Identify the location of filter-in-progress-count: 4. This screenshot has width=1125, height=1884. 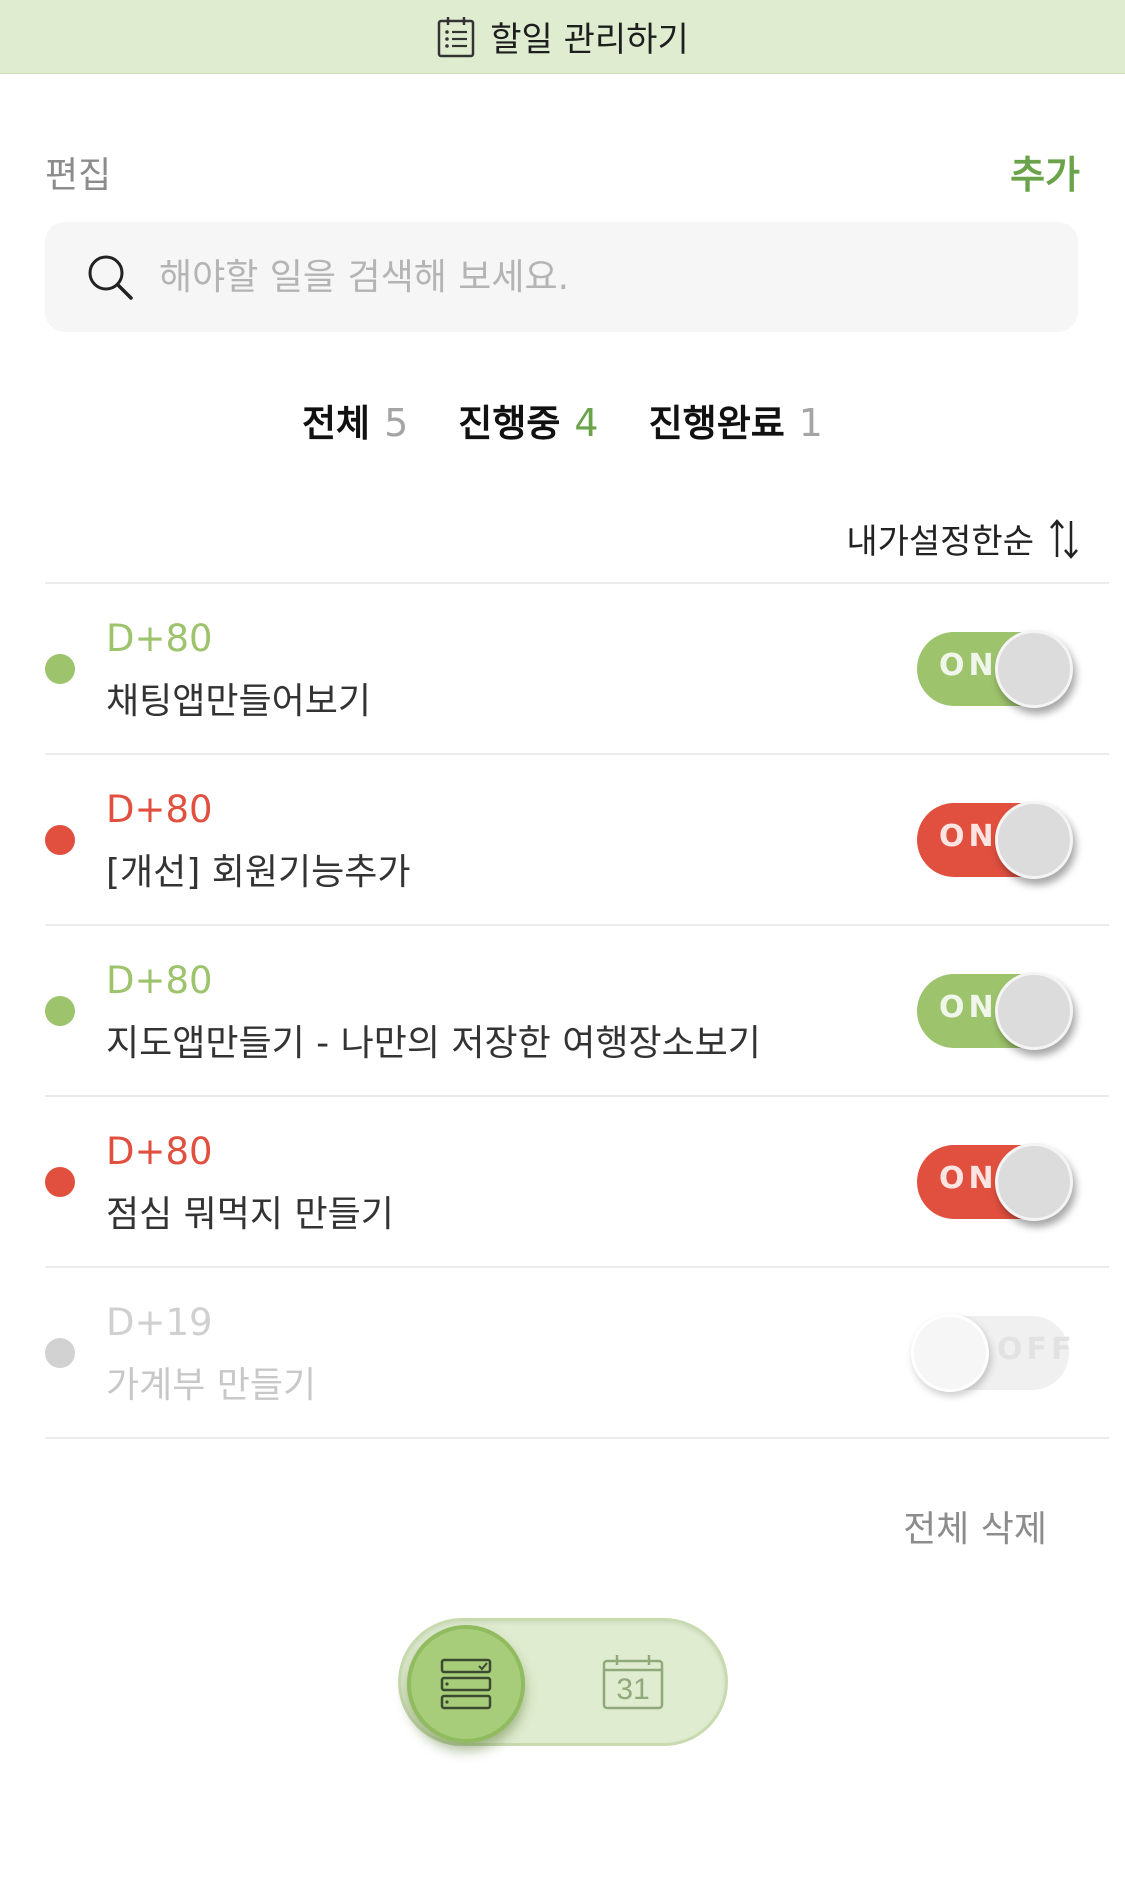
(586, 423).